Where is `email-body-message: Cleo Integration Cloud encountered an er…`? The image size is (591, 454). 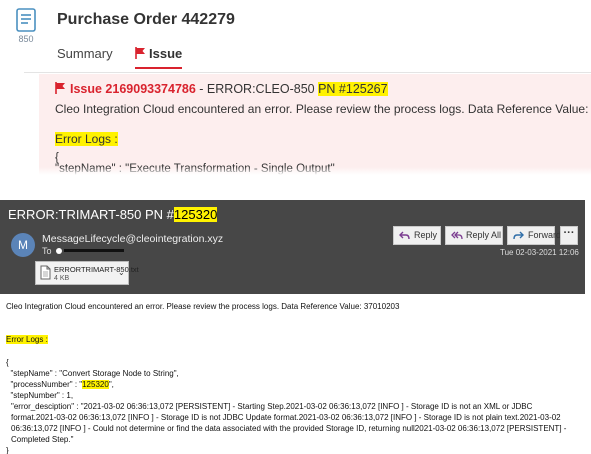
email-body-message: Cleo Integration Cloud encountered an er… is located at coordinates (203, 306).